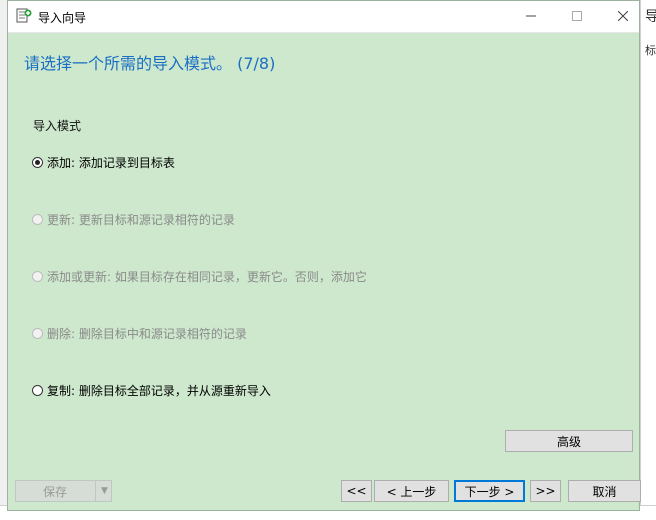 The height and width of the screenshot is (520, 656). I want to click on option-delete: 删除: 删除目标中和源记录相符的记录, so click(139, 333).